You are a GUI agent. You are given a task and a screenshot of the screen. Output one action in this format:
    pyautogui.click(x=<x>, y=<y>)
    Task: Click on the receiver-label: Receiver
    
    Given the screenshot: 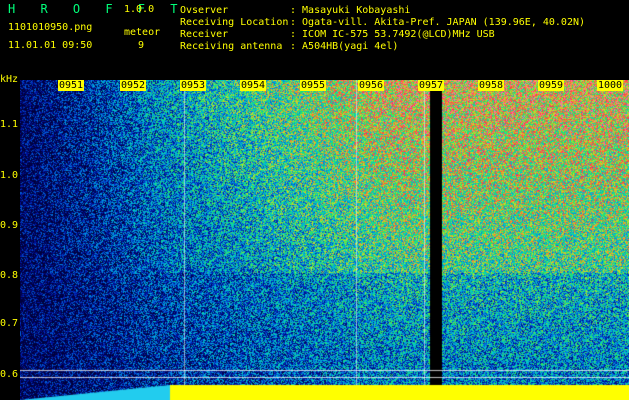 What is the action you would take?
    pyautogui.click(x=204, y=34)
    